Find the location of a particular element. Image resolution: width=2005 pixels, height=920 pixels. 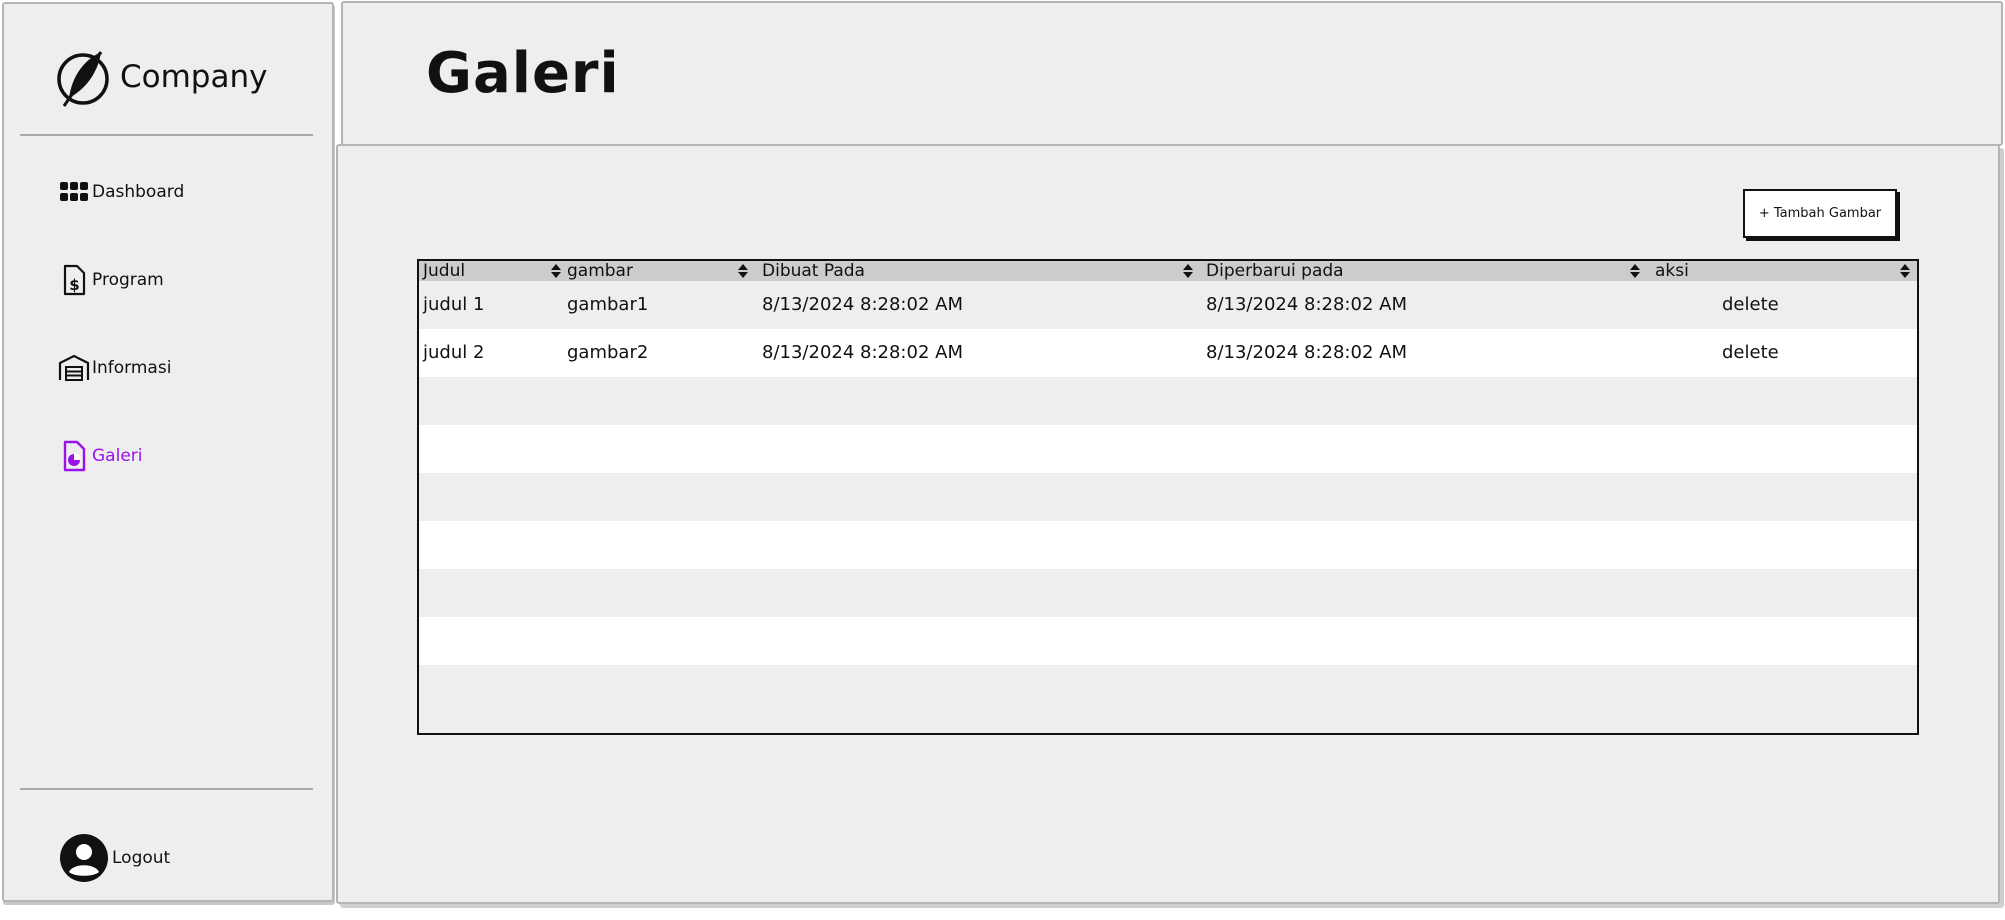

sidebar-item-dashboard: Dashboard is located at coordinates (121, 192).